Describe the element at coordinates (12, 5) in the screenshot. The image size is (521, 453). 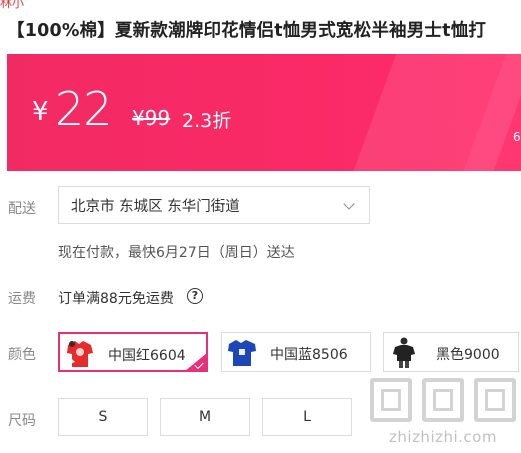
I see `previous-text-fragment: 林小` at that location.